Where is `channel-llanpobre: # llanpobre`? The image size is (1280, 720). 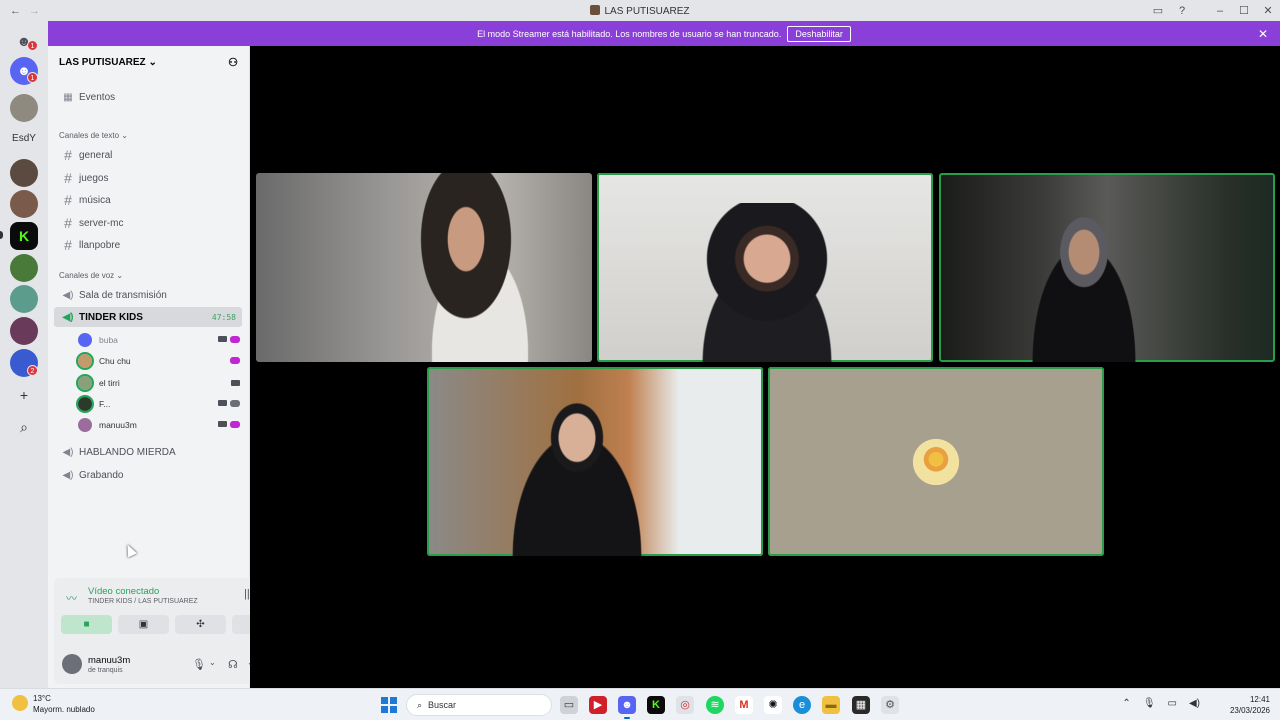
channel-llanpobre: # llanpobre is located at coordinates (148, 245).